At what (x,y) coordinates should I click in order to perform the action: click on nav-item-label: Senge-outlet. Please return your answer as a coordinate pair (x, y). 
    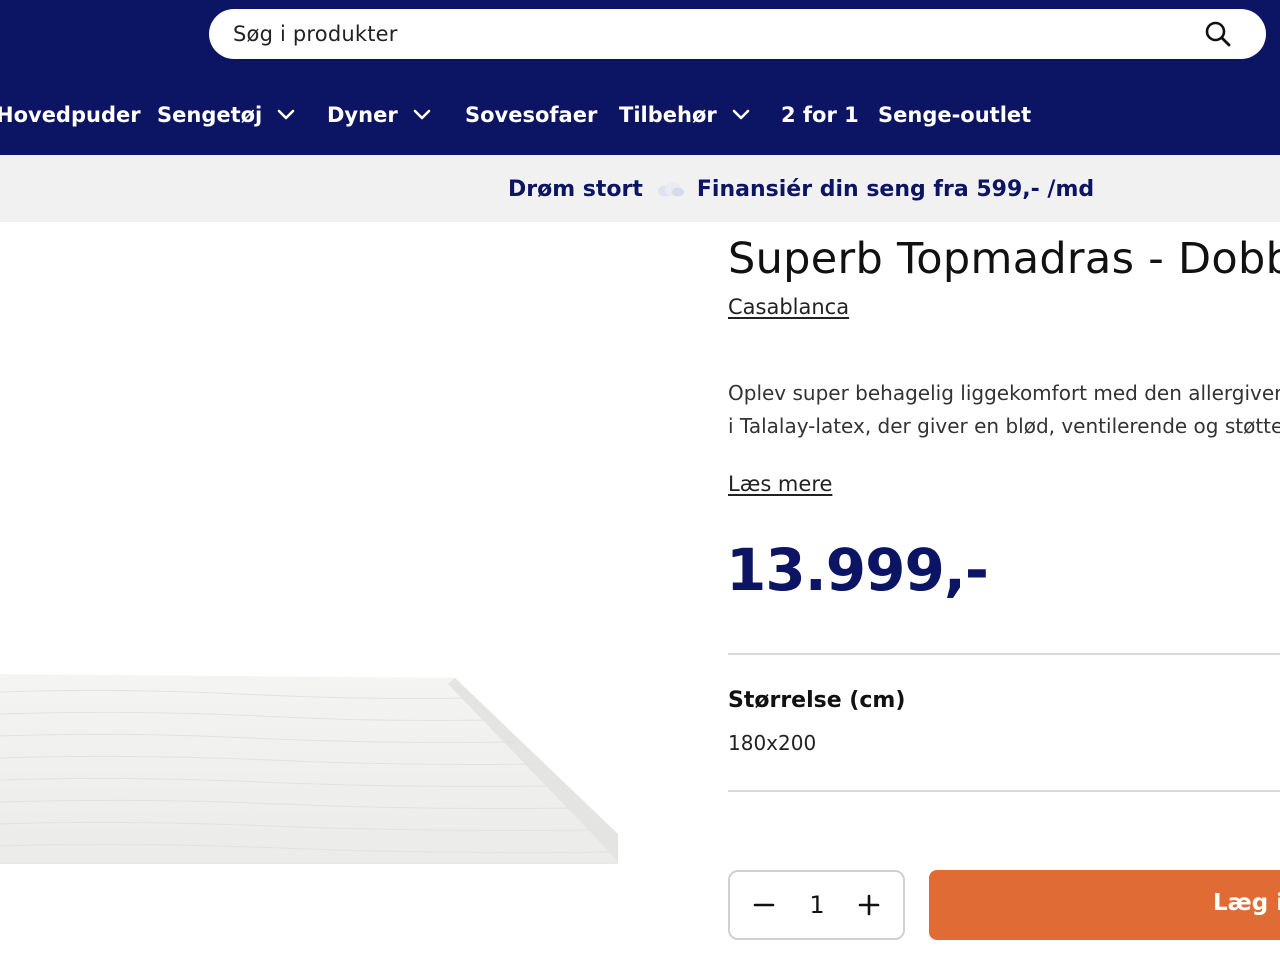
    Looking at the image, I should click on (955, 115).